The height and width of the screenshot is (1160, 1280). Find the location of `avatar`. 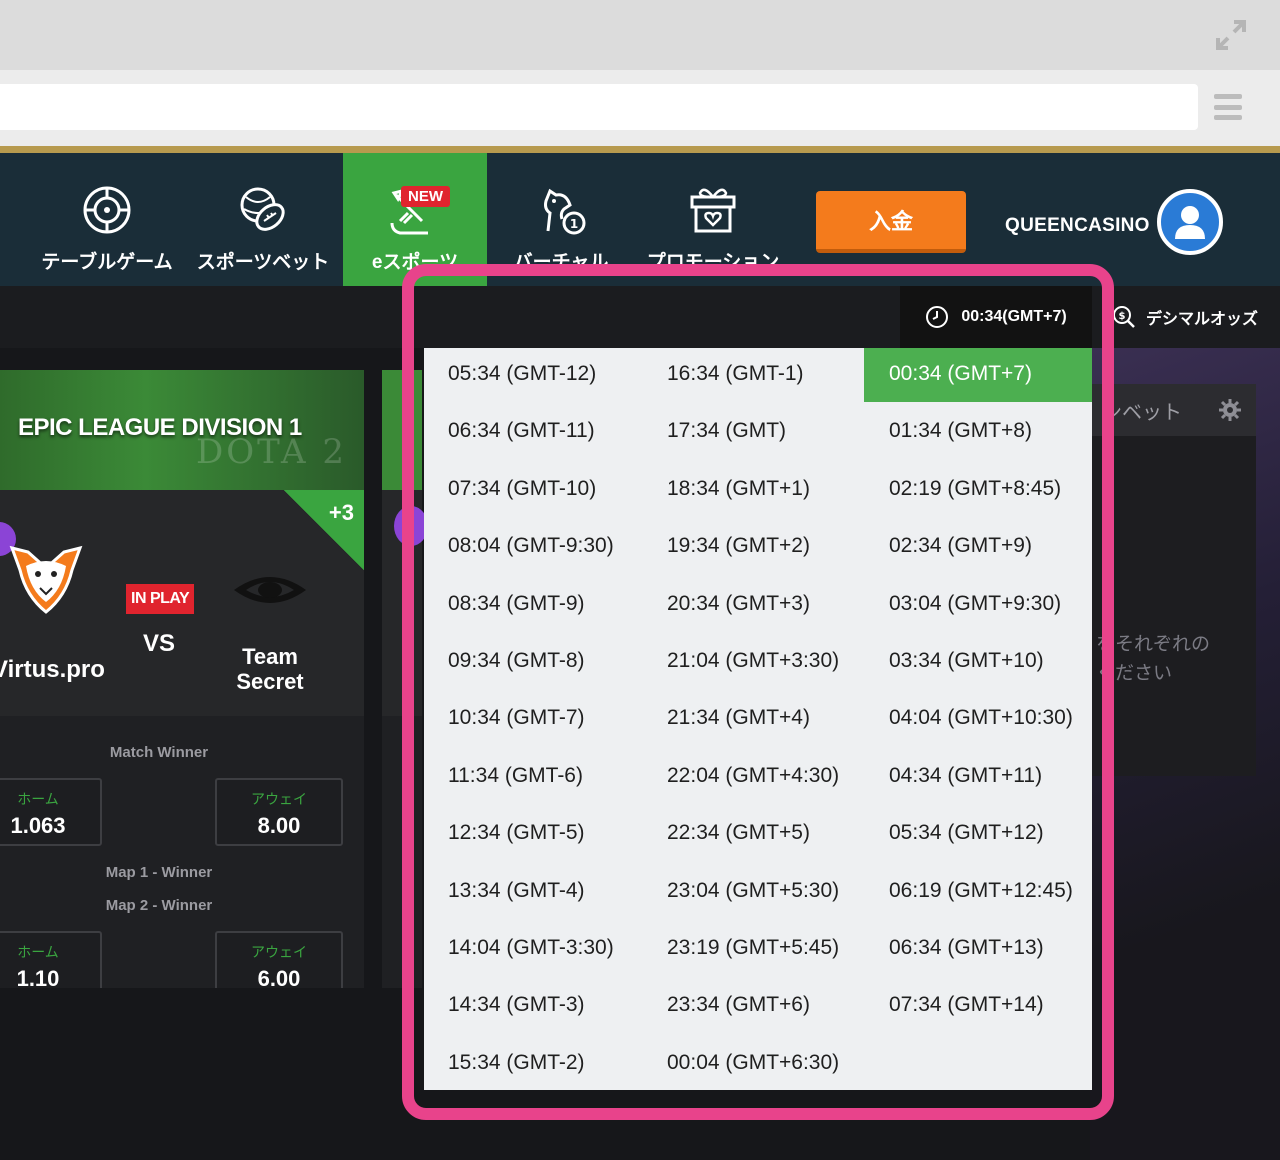

avatar is located at coordinates (1190, 222).